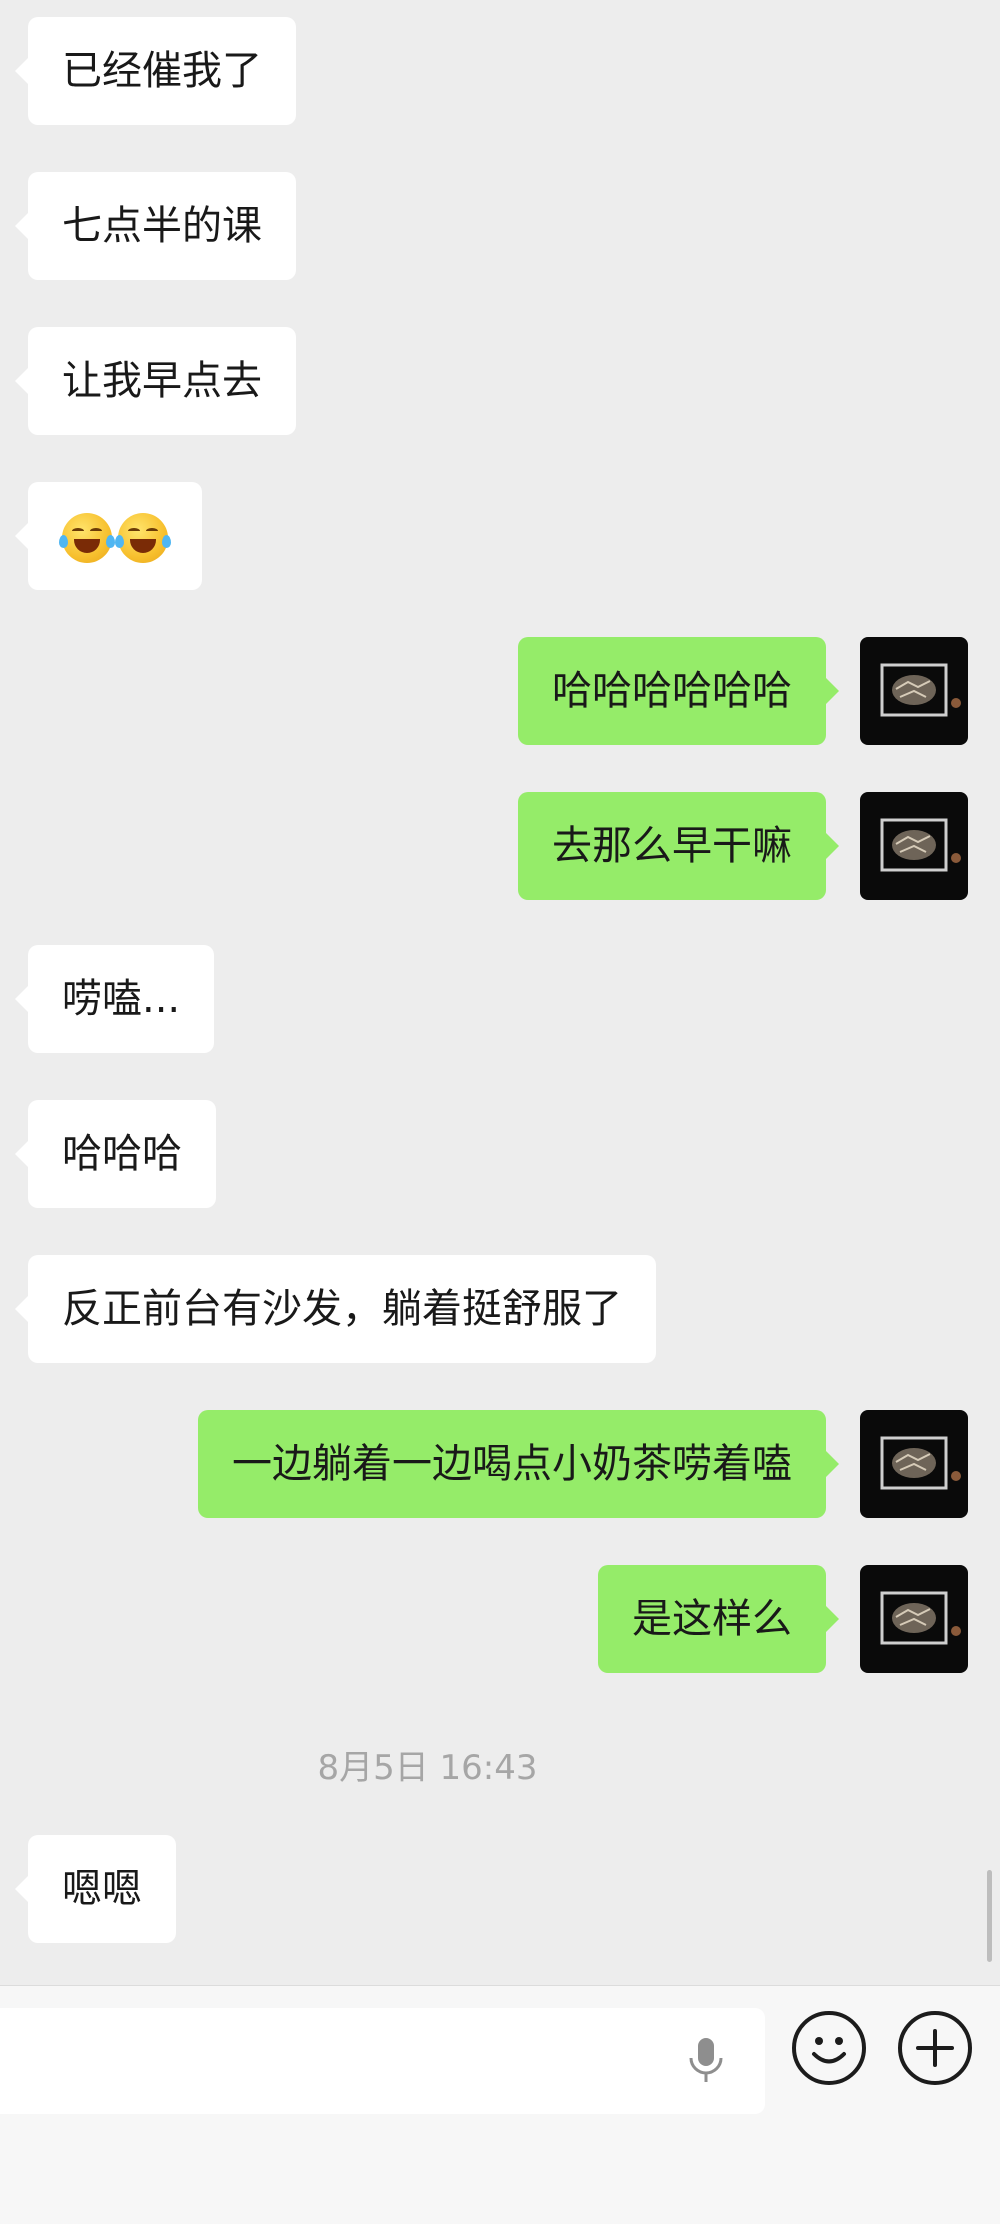  I want to click on more-options-button, so click(935, 2048).